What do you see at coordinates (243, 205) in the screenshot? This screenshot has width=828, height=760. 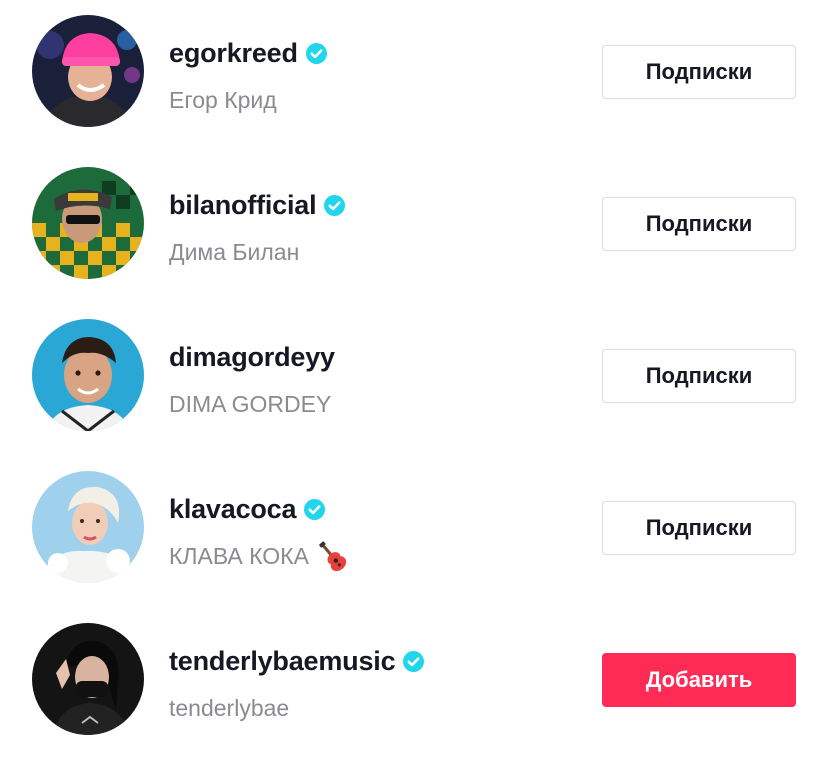 I see `username: bilanofficial` at bounding box center [243, 205].